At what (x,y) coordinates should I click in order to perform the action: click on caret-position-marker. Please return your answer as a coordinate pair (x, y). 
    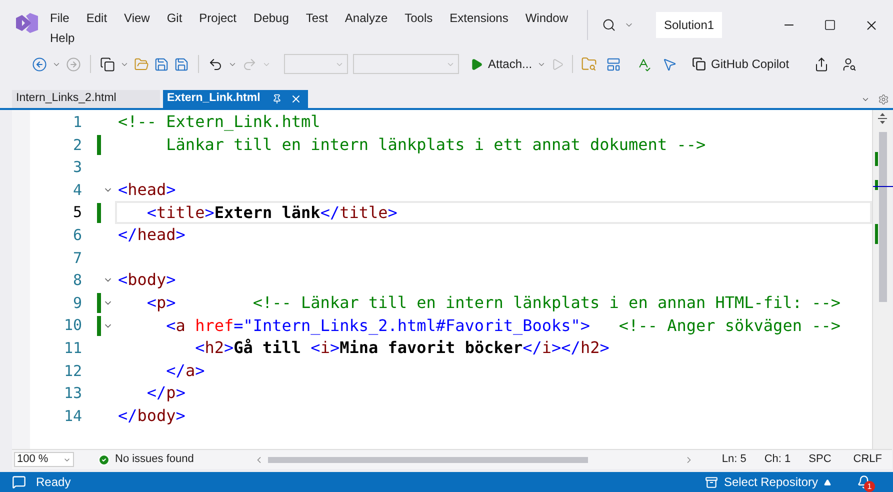
    Looking at the image, I should click on (883, 186).